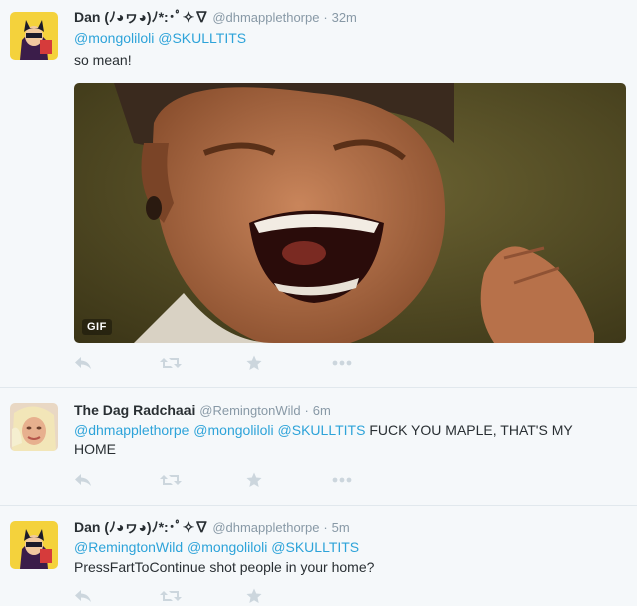 The width and height of the screenshot is (637, 606). Describe the element at coordinates (103, 60) in the screenshot. I see `tweet-body: so mean!` at that location.